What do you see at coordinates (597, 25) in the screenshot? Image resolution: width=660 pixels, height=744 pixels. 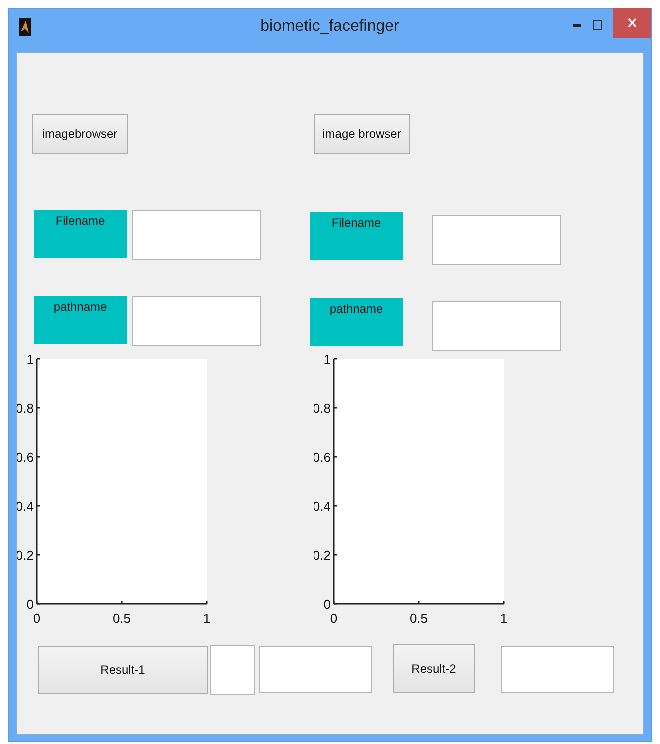 I see `maximize-icon` at bounding box center [597, 25].